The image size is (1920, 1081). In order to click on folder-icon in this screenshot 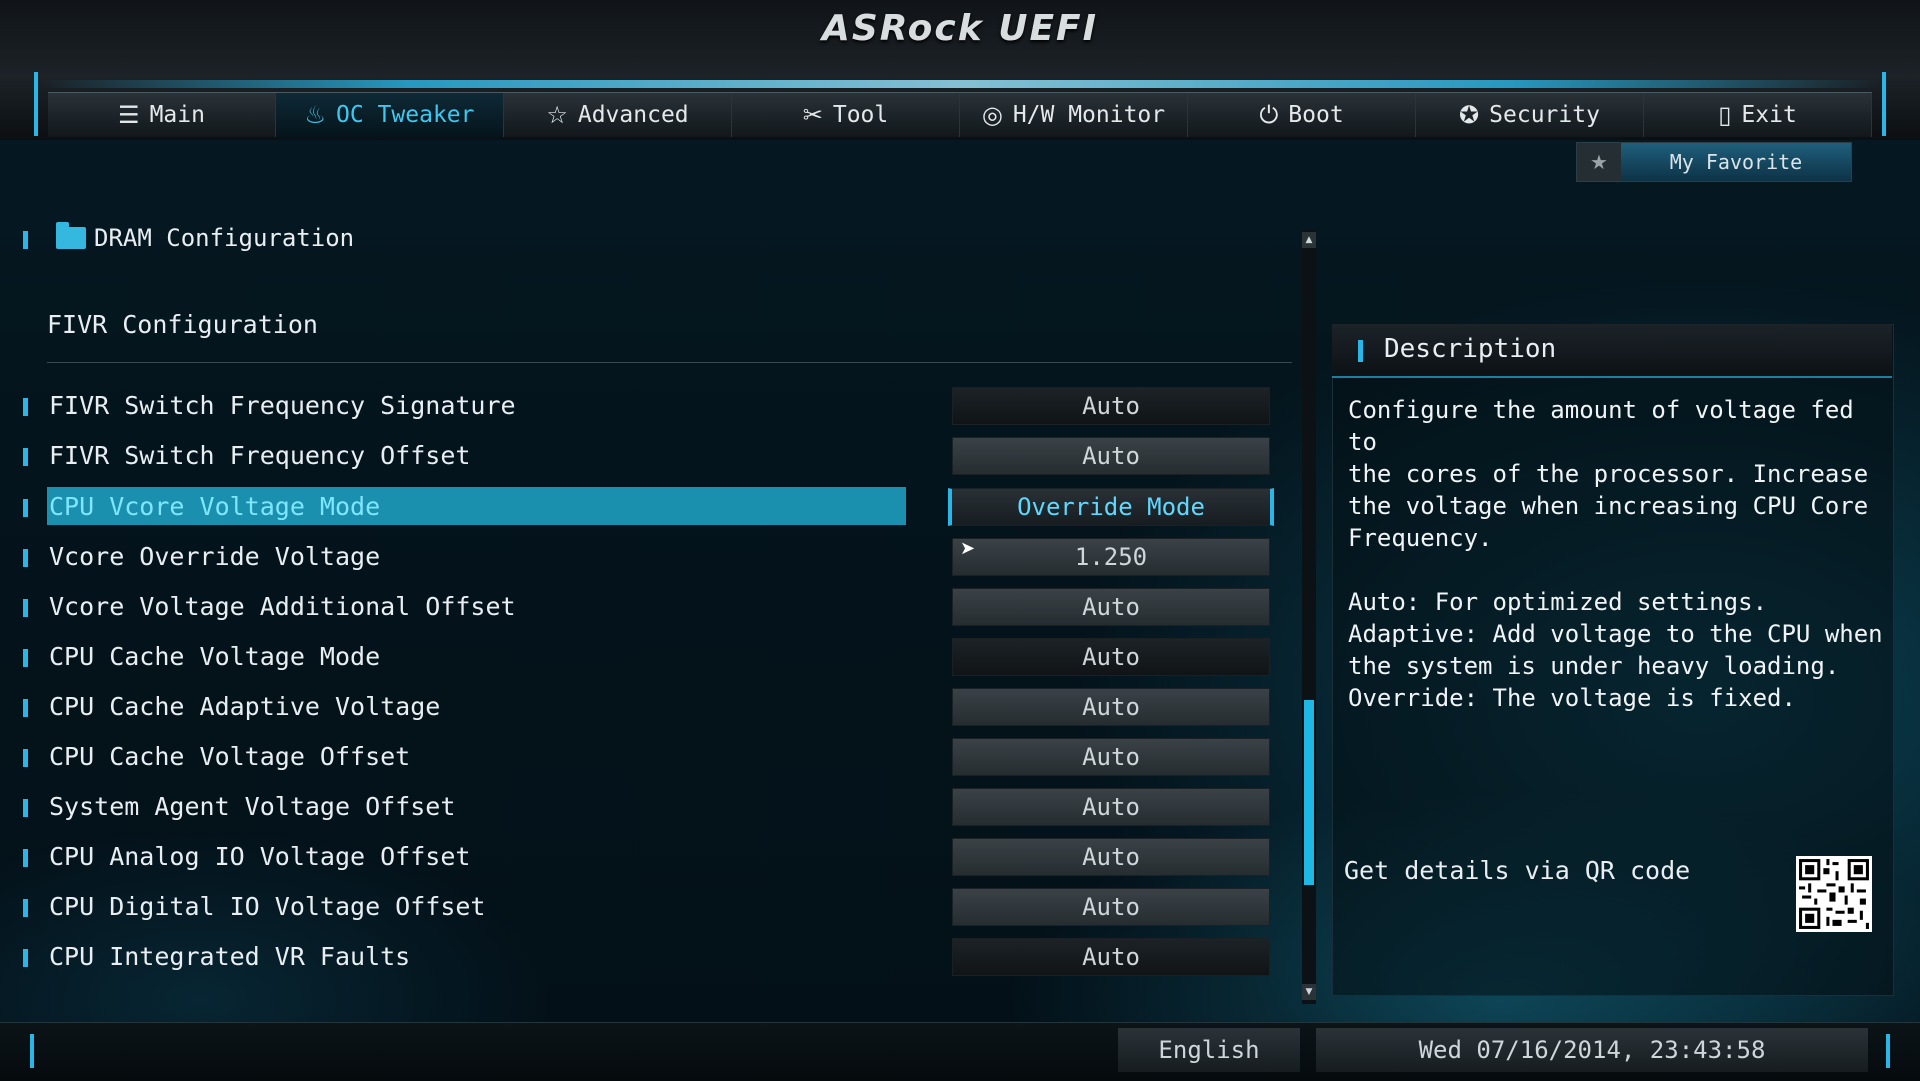, I will do `click(71, 235)`.